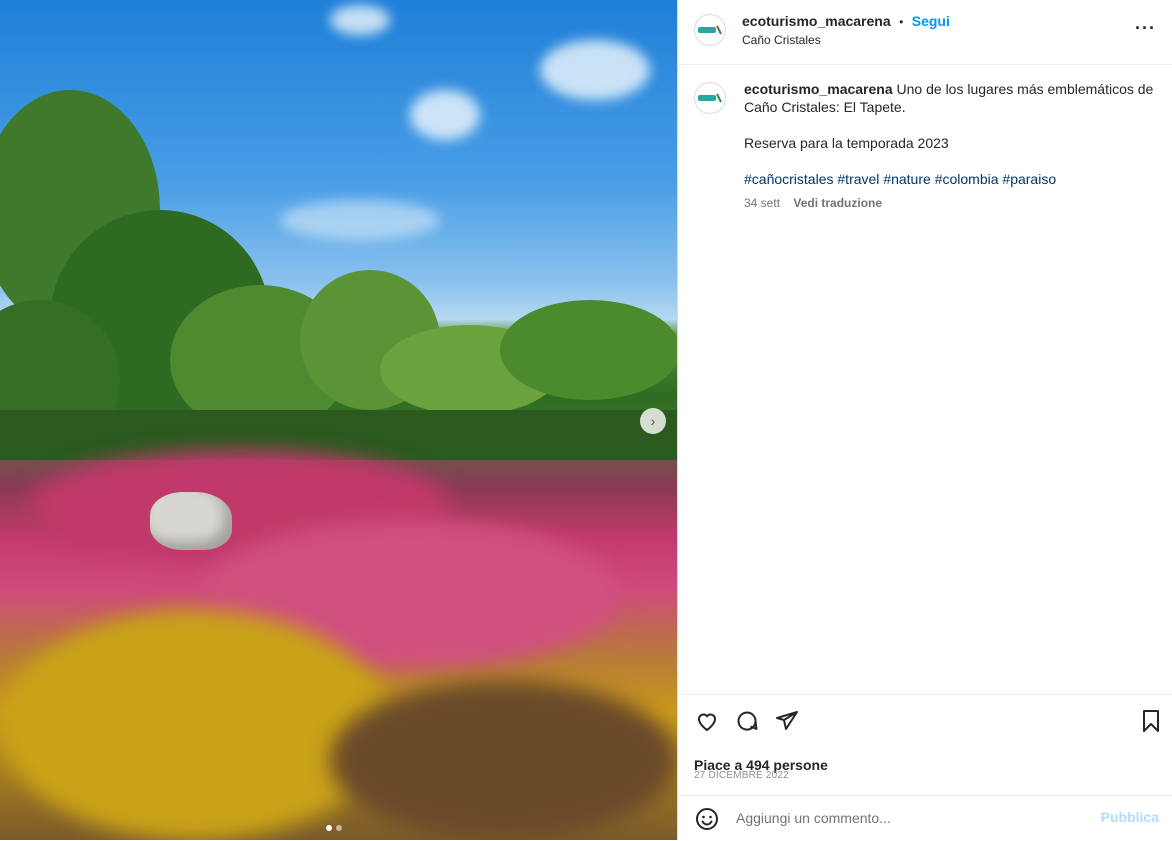  I want to click on more-options-button: ···, so click(1145, 28).